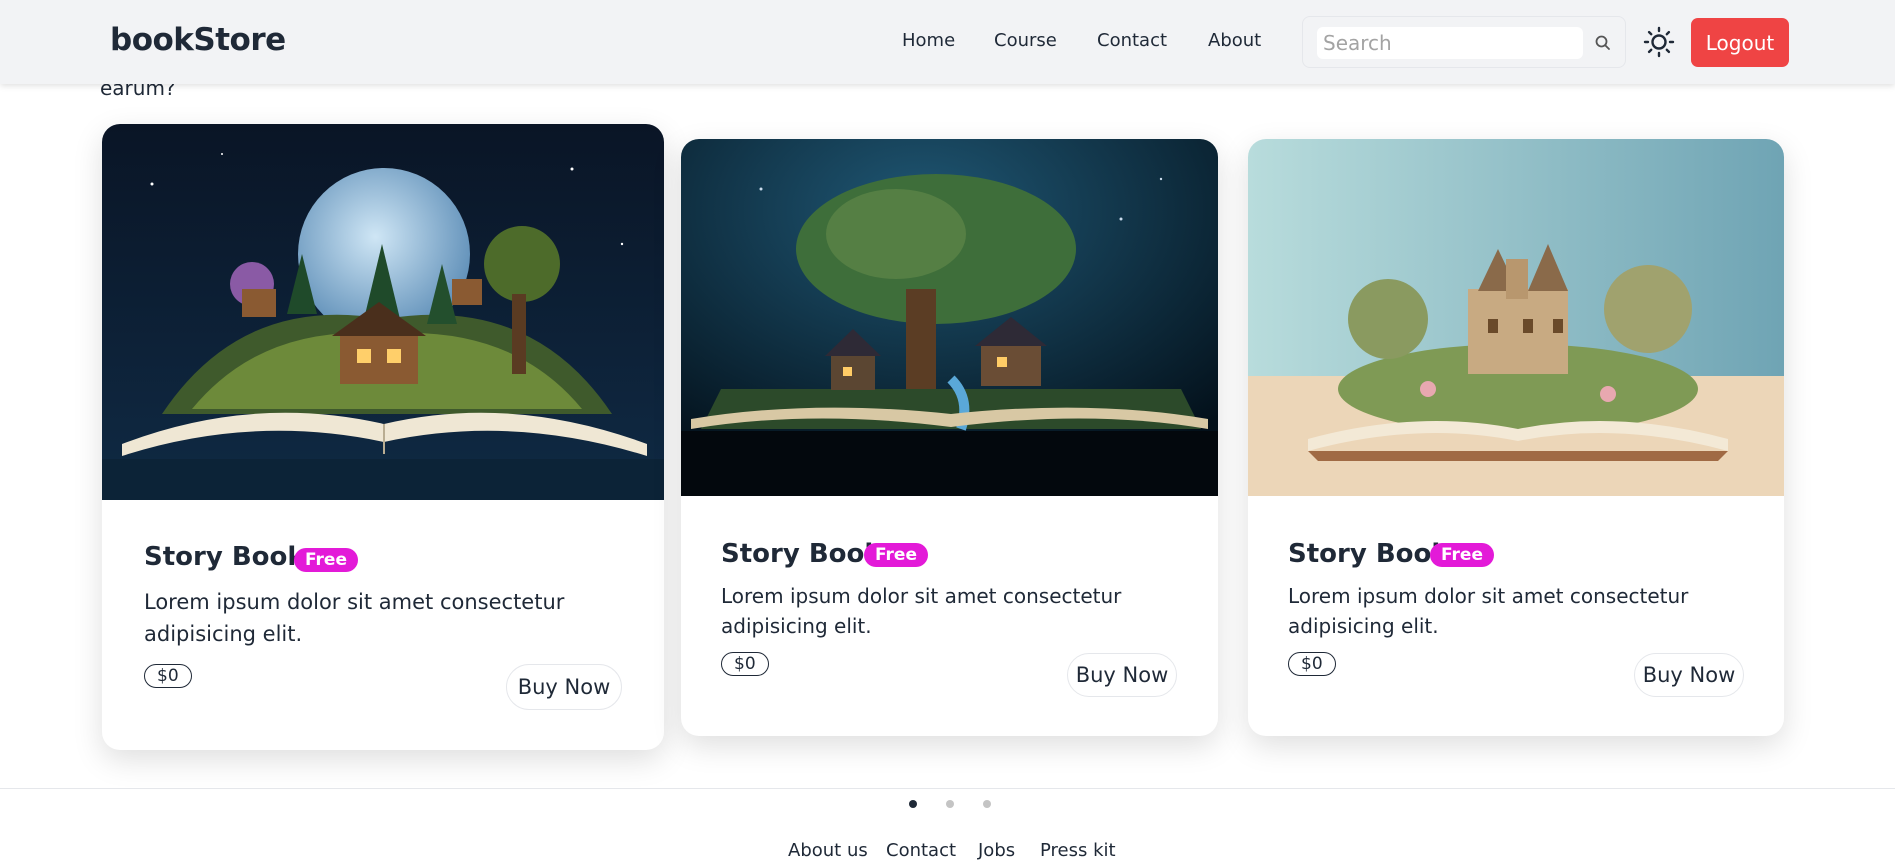 The height and width of the screenshot is (868, 1895). I want to click on search-box, so click(1464, 42).